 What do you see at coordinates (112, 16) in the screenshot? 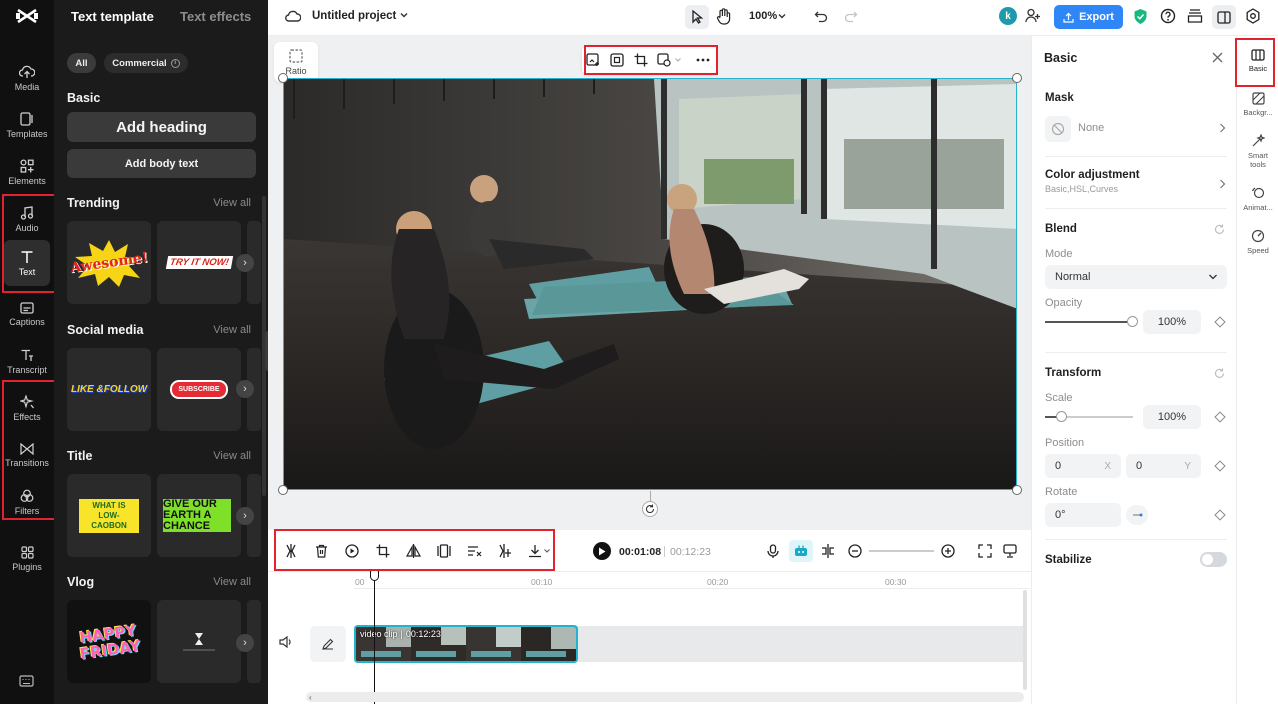
I see `tab-text-template: Text template` at bounding box center [112, 16].